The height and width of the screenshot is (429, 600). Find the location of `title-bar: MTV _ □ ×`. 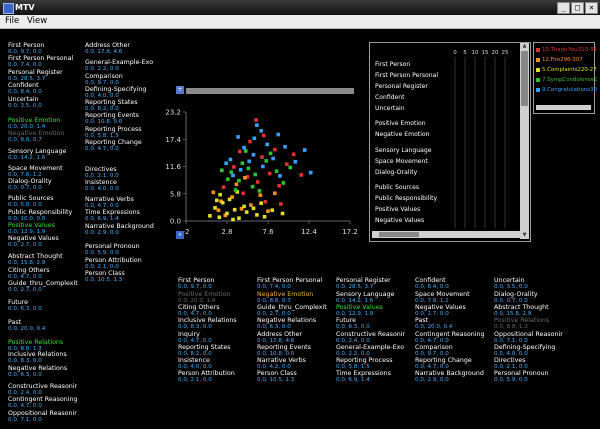

title-bar: MTV _ □ × is located at coordinates (300, 7).